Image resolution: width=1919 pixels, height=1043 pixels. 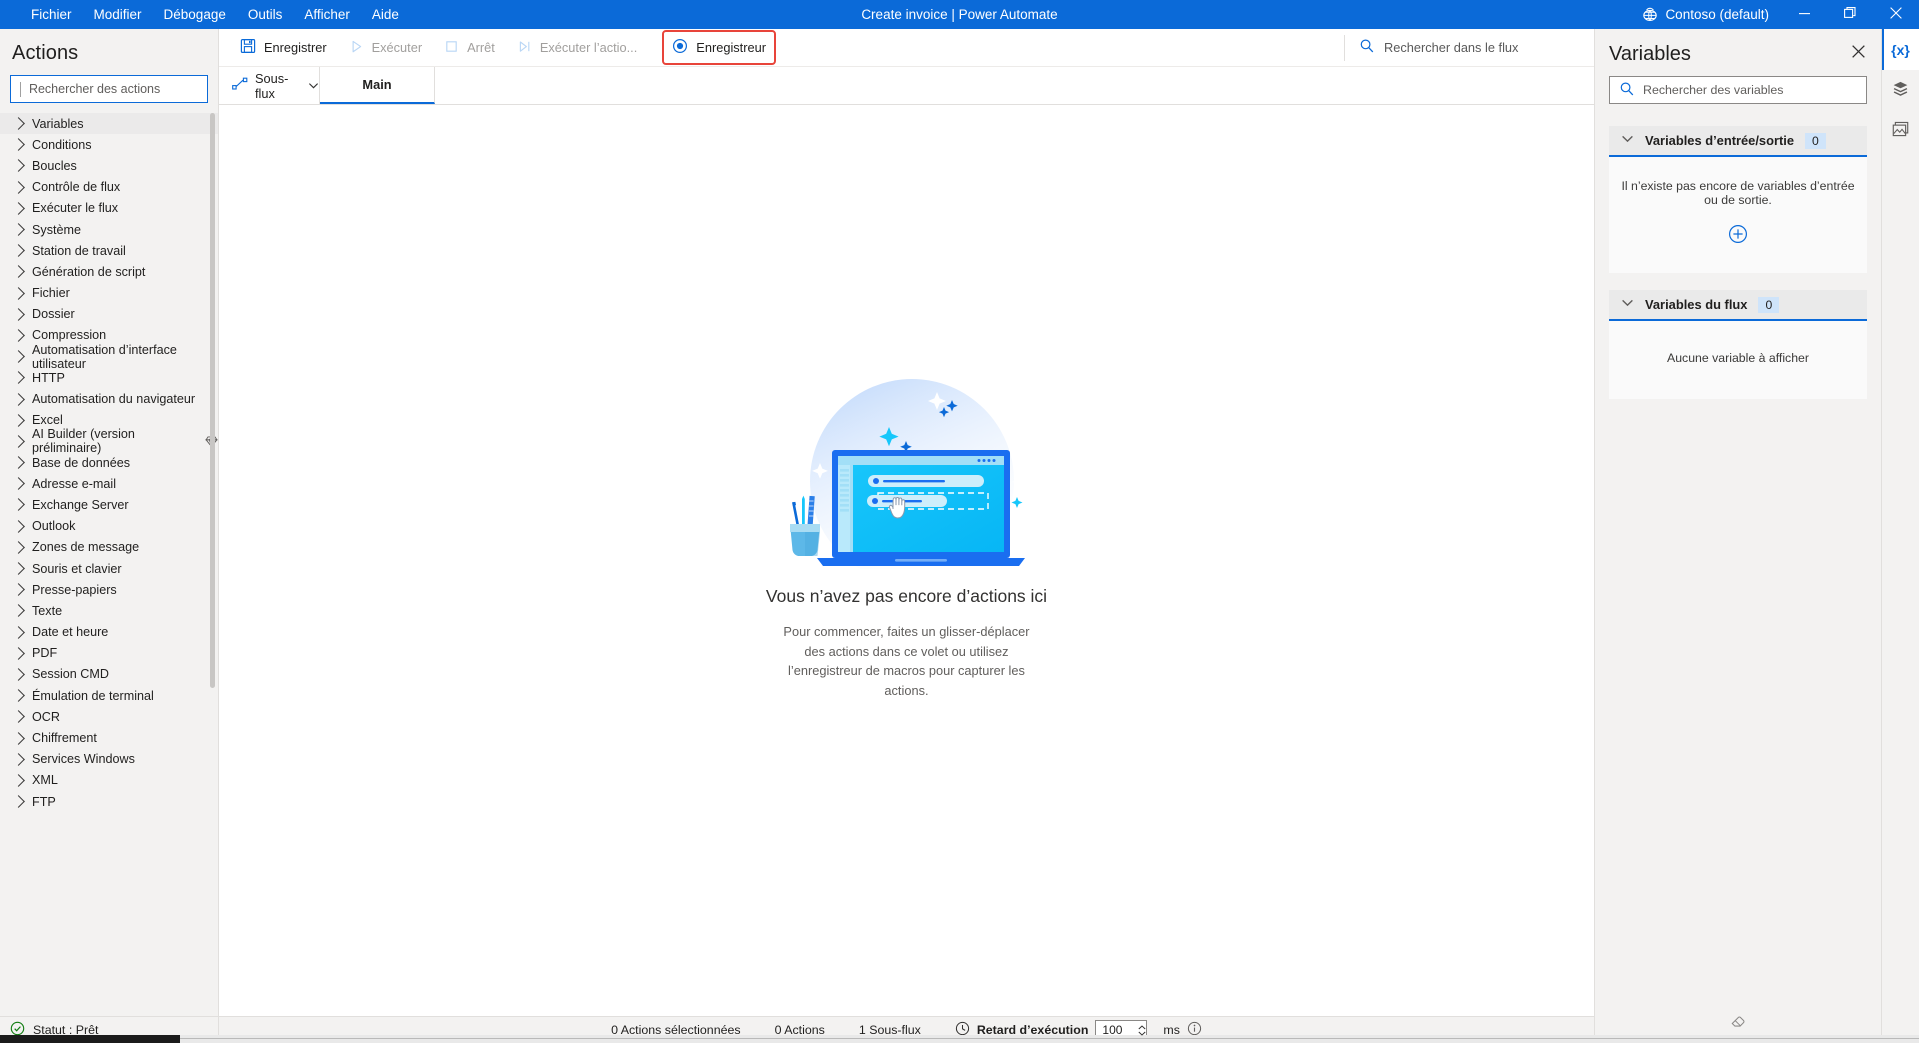 What do you see at coordinates (451, 48) in the screenshot?
I see `stop-square-icon` at bounding box center [451, 48].